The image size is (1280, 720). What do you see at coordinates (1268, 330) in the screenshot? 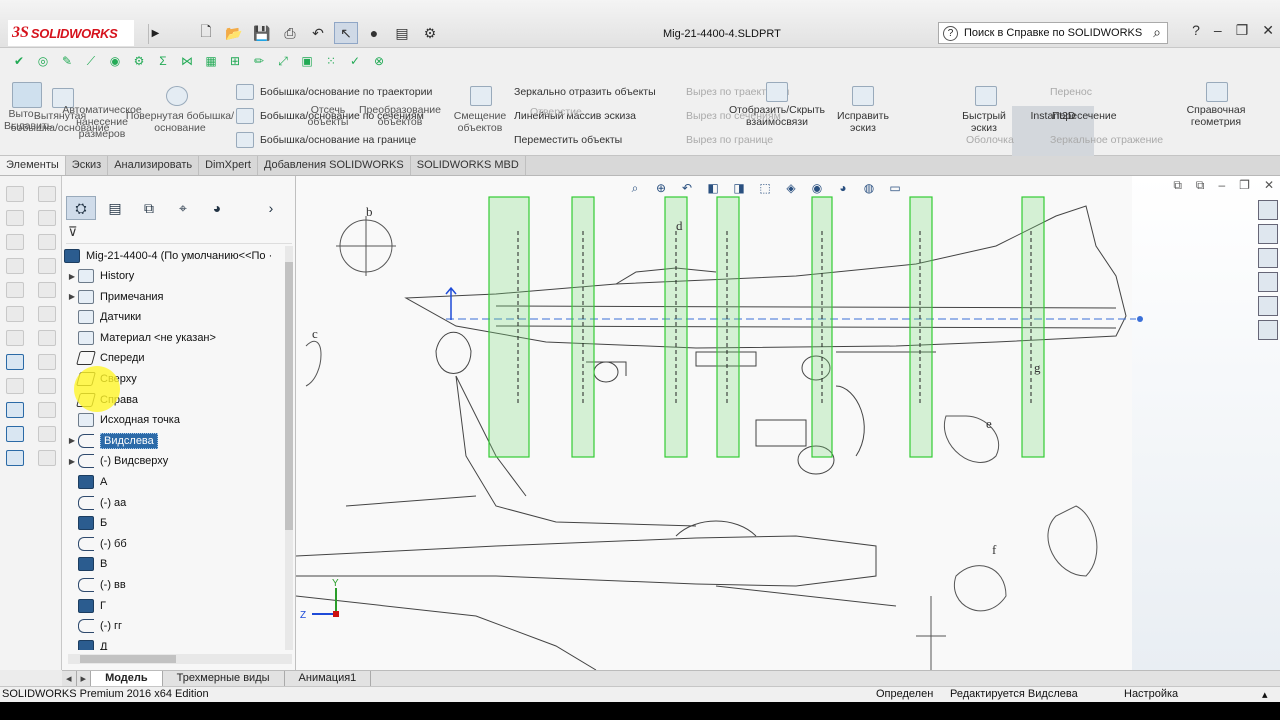
I see `custom-properties-icon` at bounding box center [1268, 330].